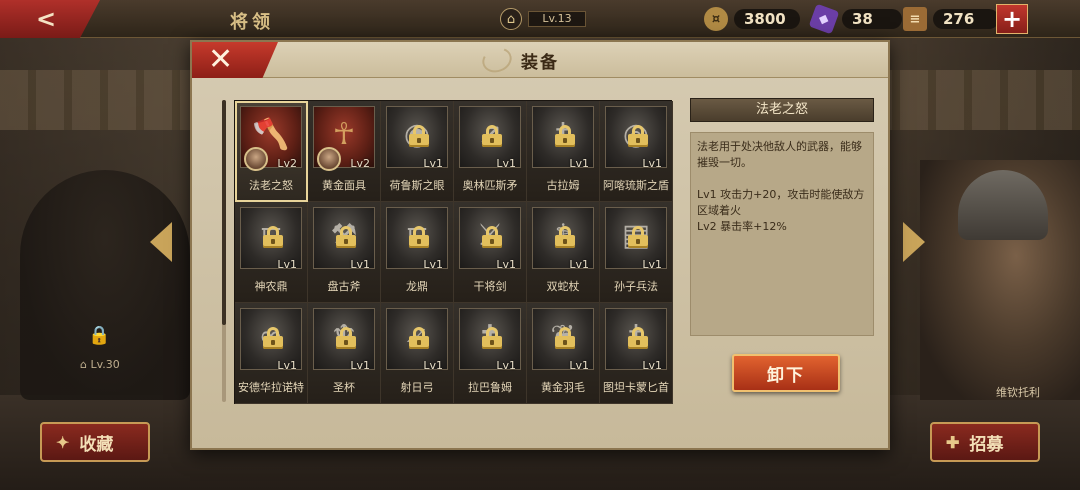  What do you see at coordinates (563, 151) in the screenshot?
I see `equipment-slot: †Lv1 古拉姆` at bounding box center [563, 151].